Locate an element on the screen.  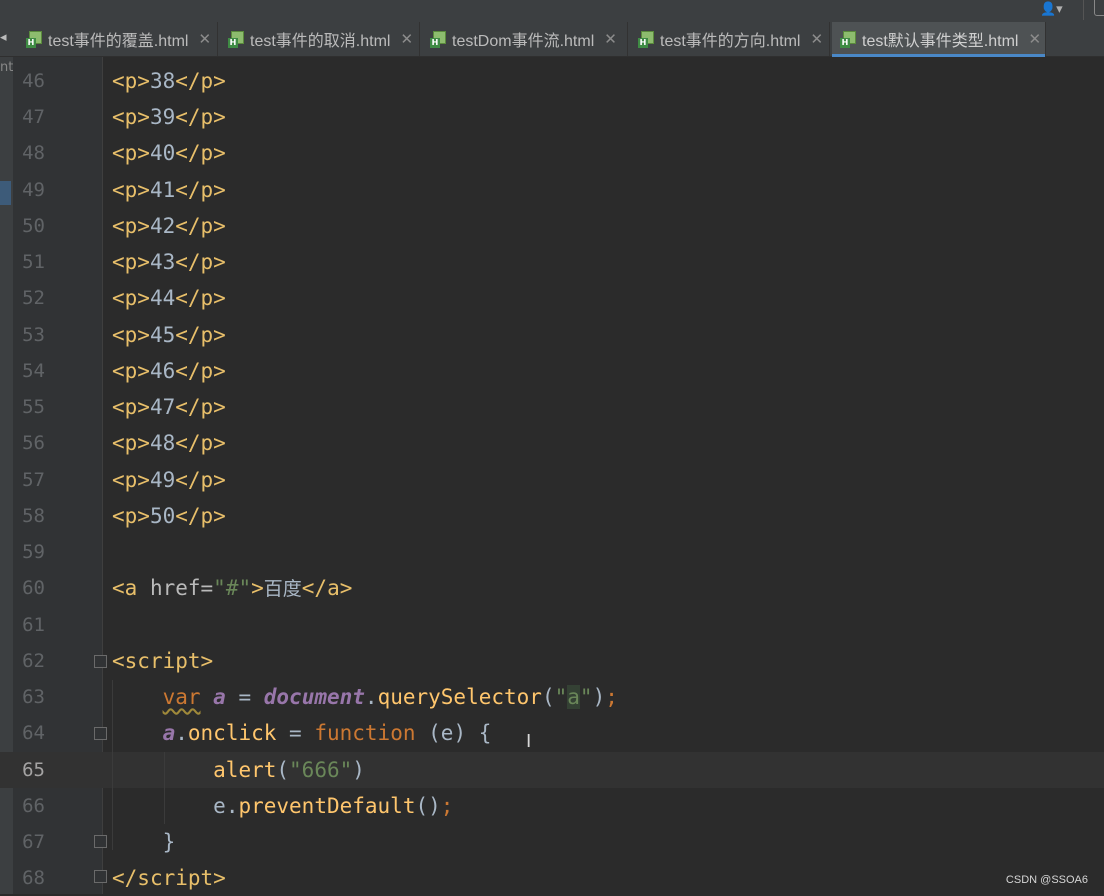
code-text: <p>41</p> is located at coordinates (169, 190).